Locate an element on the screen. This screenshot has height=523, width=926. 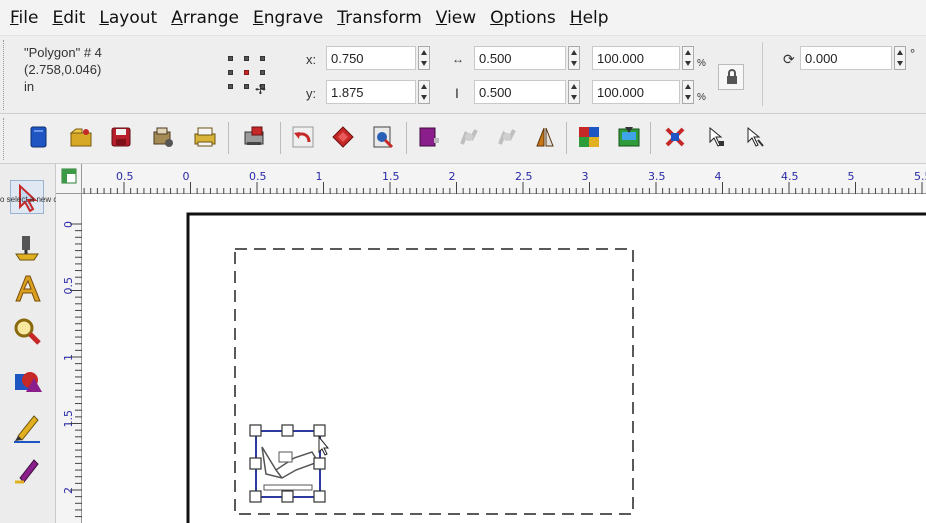
width-spinner is located at coordinates (574, 58).